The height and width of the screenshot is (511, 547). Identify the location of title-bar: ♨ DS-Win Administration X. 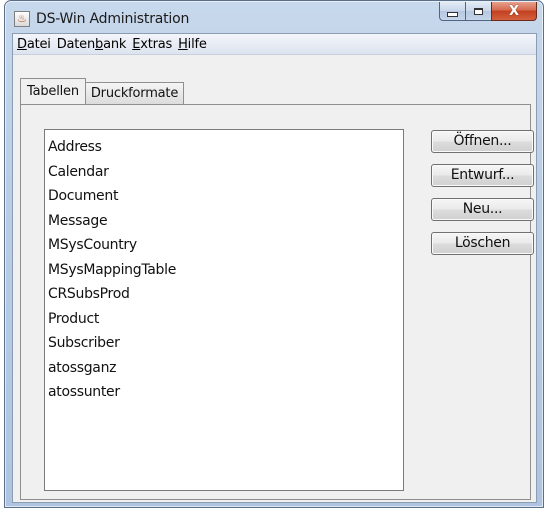
(274, 17).